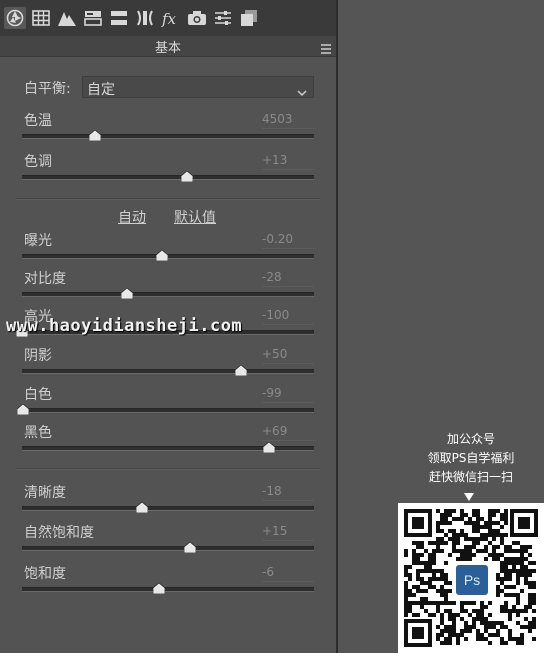 Image resolution: width=544 pixels, height=653 pixels. What do you see at coordinates (119, 18) in the screenshot?
I see `hsl-bars-icon` at bounding box center [119, 18].